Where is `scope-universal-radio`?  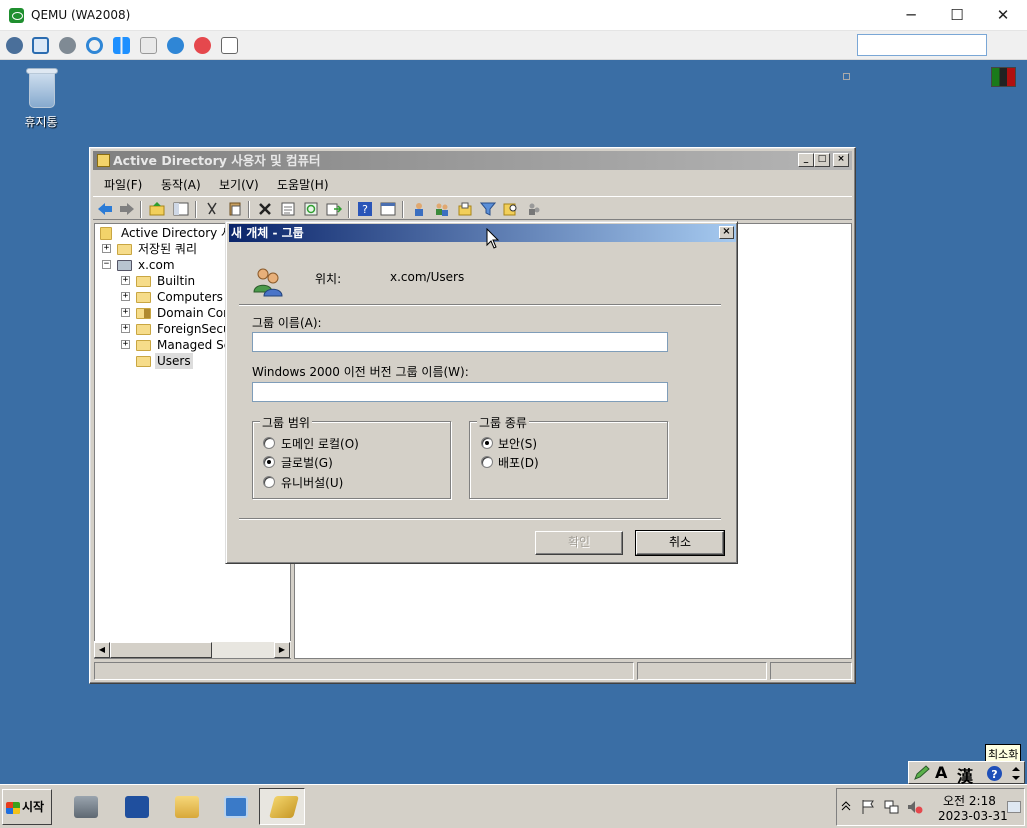
scope-universal-radio is located at coordinates (269, 482).